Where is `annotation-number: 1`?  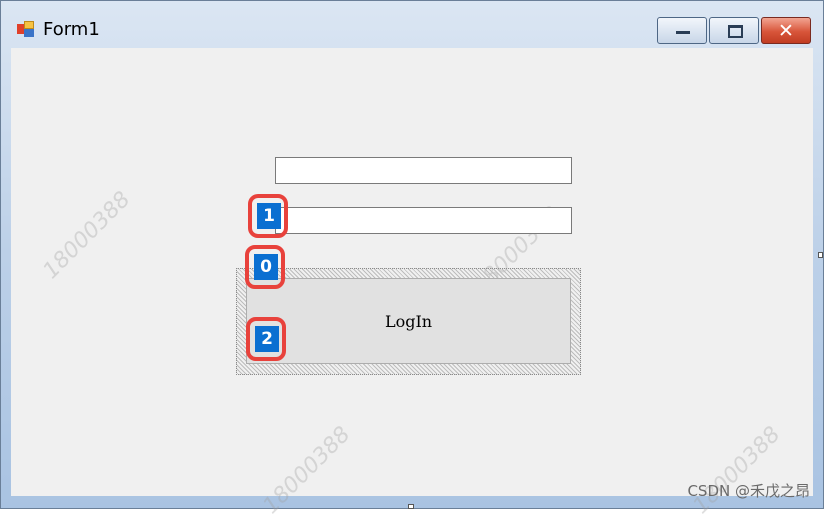
annotation-number: 1 is located at coordinates (269, 216).